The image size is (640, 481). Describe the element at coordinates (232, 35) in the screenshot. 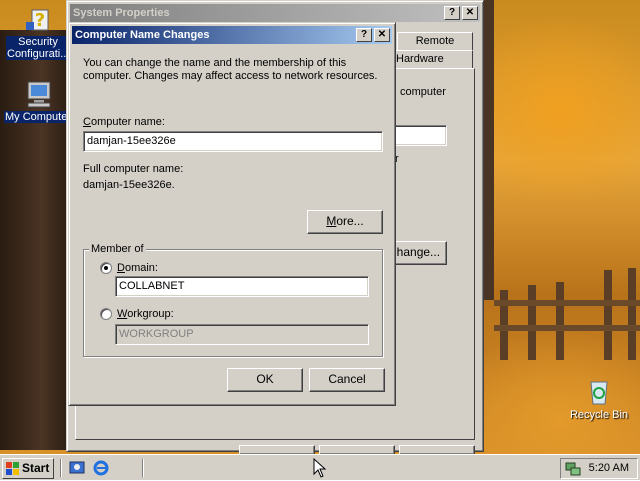

I see `dialog-titlebar: Computer Name Changes ? ✕` at that location.